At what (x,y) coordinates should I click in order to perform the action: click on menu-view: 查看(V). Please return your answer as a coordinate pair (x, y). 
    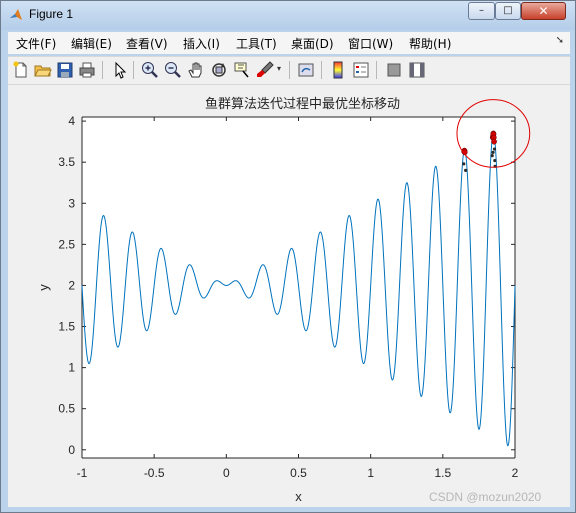
    Looking at the image, I should click on (147, 43).